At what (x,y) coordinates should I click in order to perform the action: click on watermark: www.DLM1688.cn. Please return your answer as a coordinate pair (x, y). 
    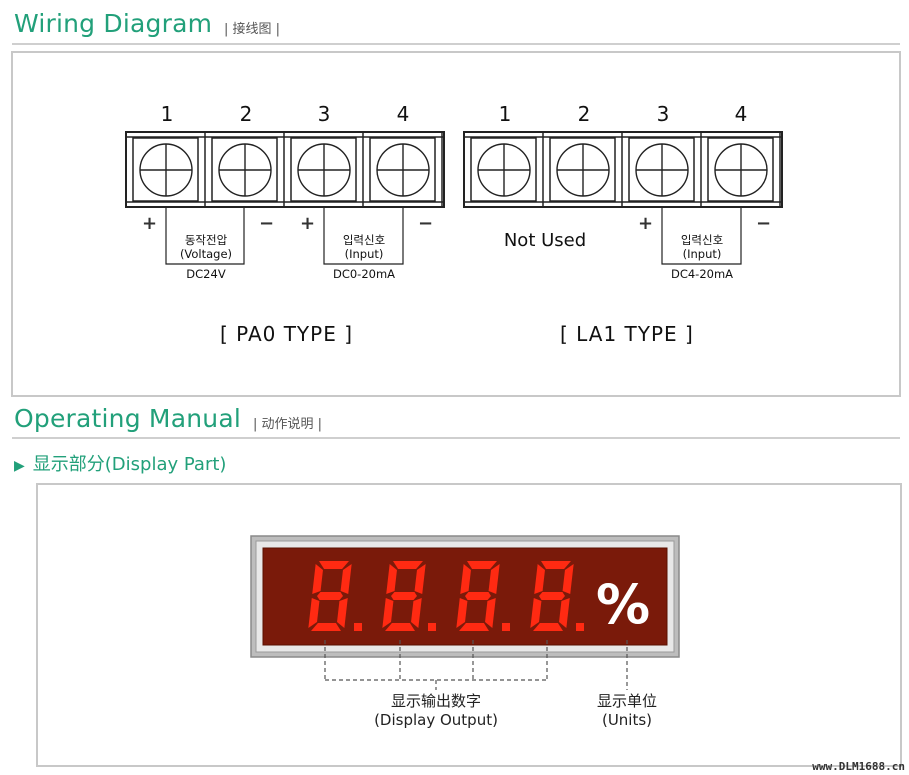
    Looking at the image, I should click on (858, 766).